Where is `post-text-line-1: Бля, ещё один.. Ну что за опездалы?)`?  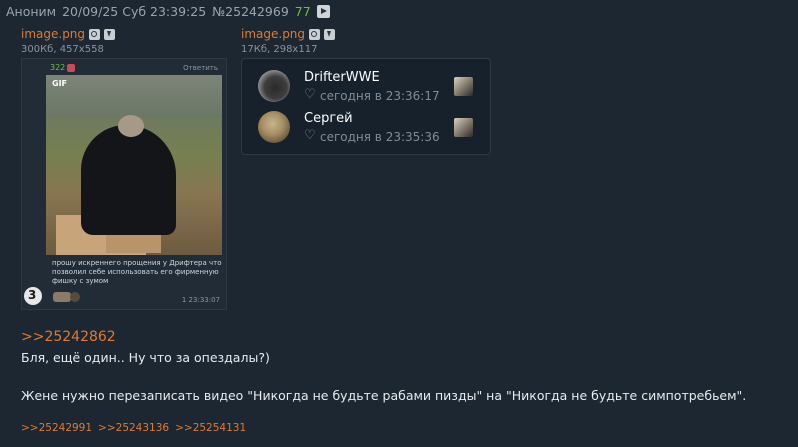
post-text-line-1: Бля, ещё один.. Ну что за опездалы?) is located at coordinates (145, 357).